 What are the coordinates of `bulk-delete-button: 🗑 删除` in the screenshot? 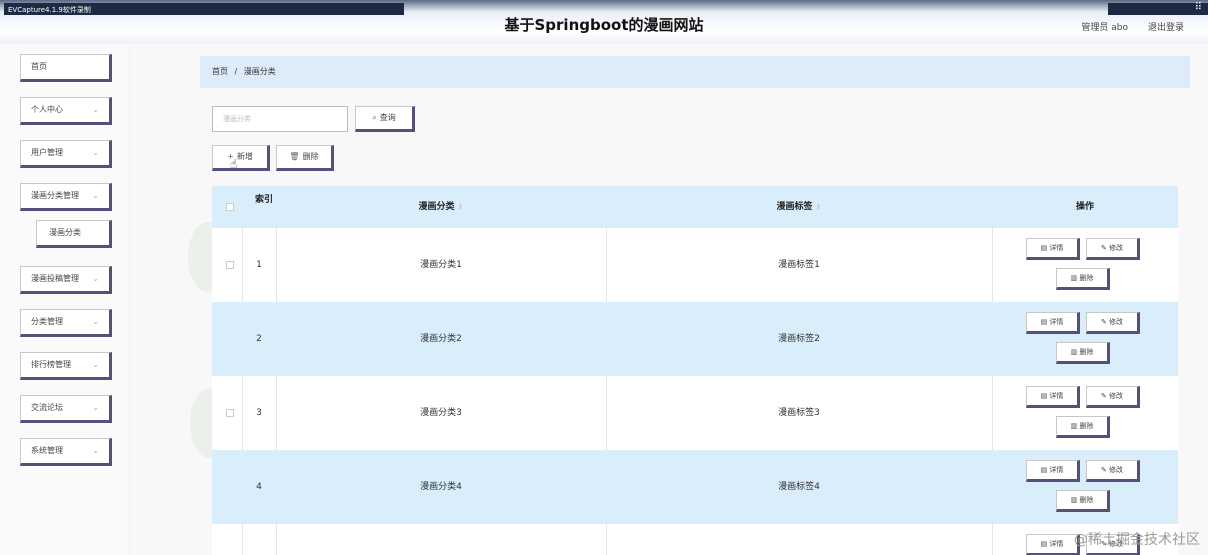 It's located at (305, 158).